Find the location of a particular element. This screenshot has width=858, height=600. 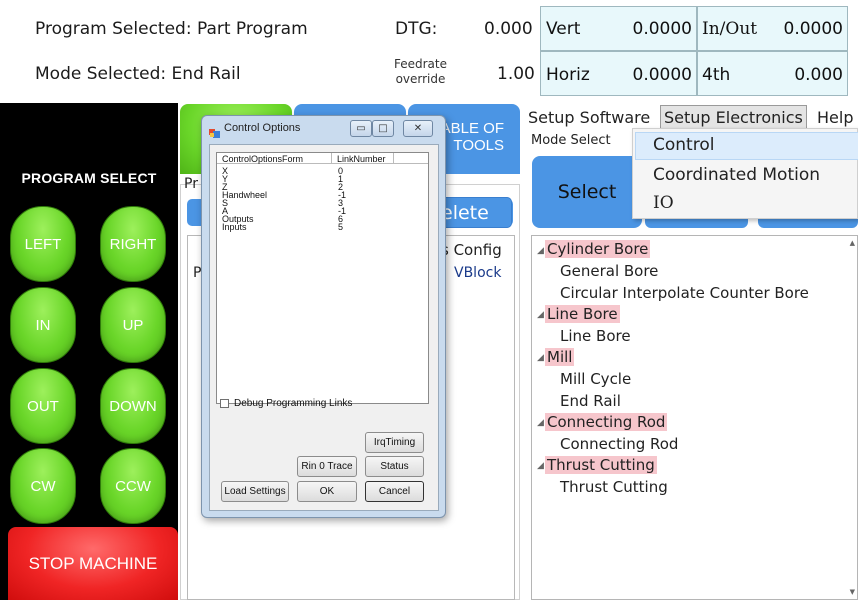

tree-item-line-bore-child: Line Bore is located at coordinates (595, 336).